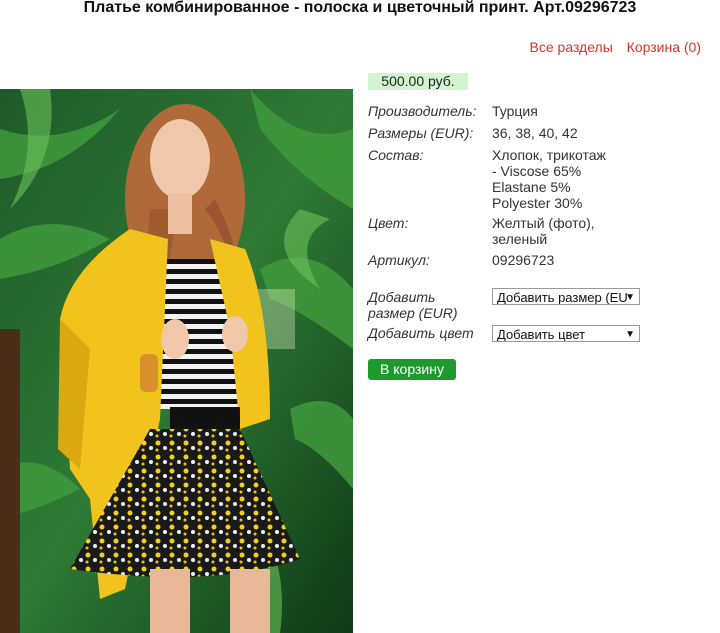  What do you see at coordinates (541, 334) in the screenshot?
I see `color-select-value: Добавить цвет` at bounding box center [541, 334].